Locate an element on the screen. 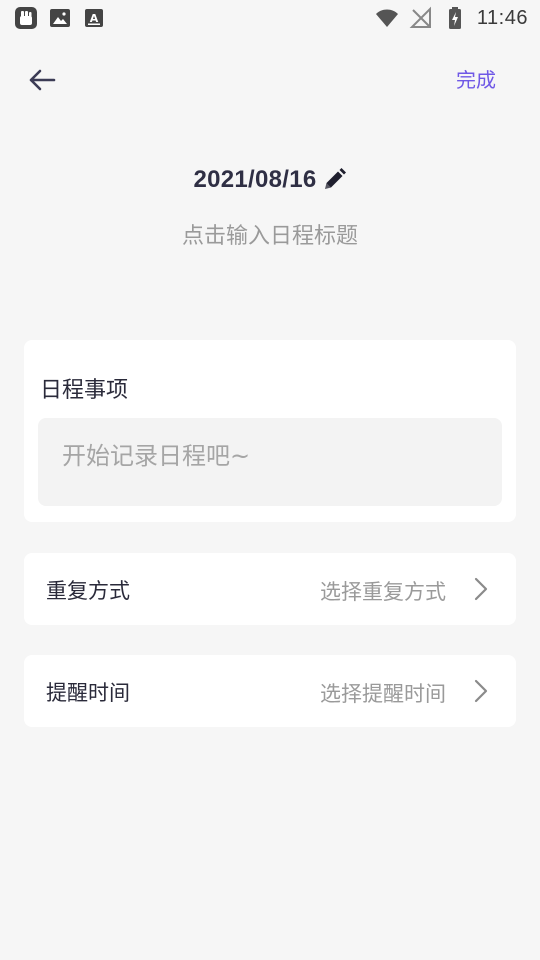  repeat-mode-label: 重复方式 is located at coordinates (88, 591).